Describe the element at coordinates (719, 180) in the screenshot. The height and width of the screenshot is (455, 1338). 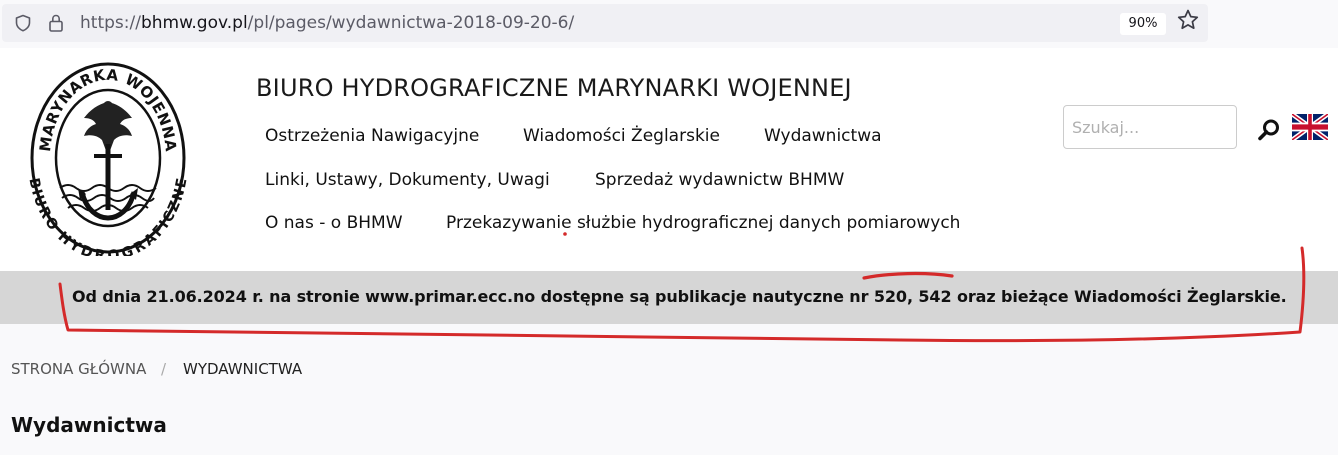
I see `nav-item-sprzedaz: Sprzedaż wydawnictw BHMW` at that location.